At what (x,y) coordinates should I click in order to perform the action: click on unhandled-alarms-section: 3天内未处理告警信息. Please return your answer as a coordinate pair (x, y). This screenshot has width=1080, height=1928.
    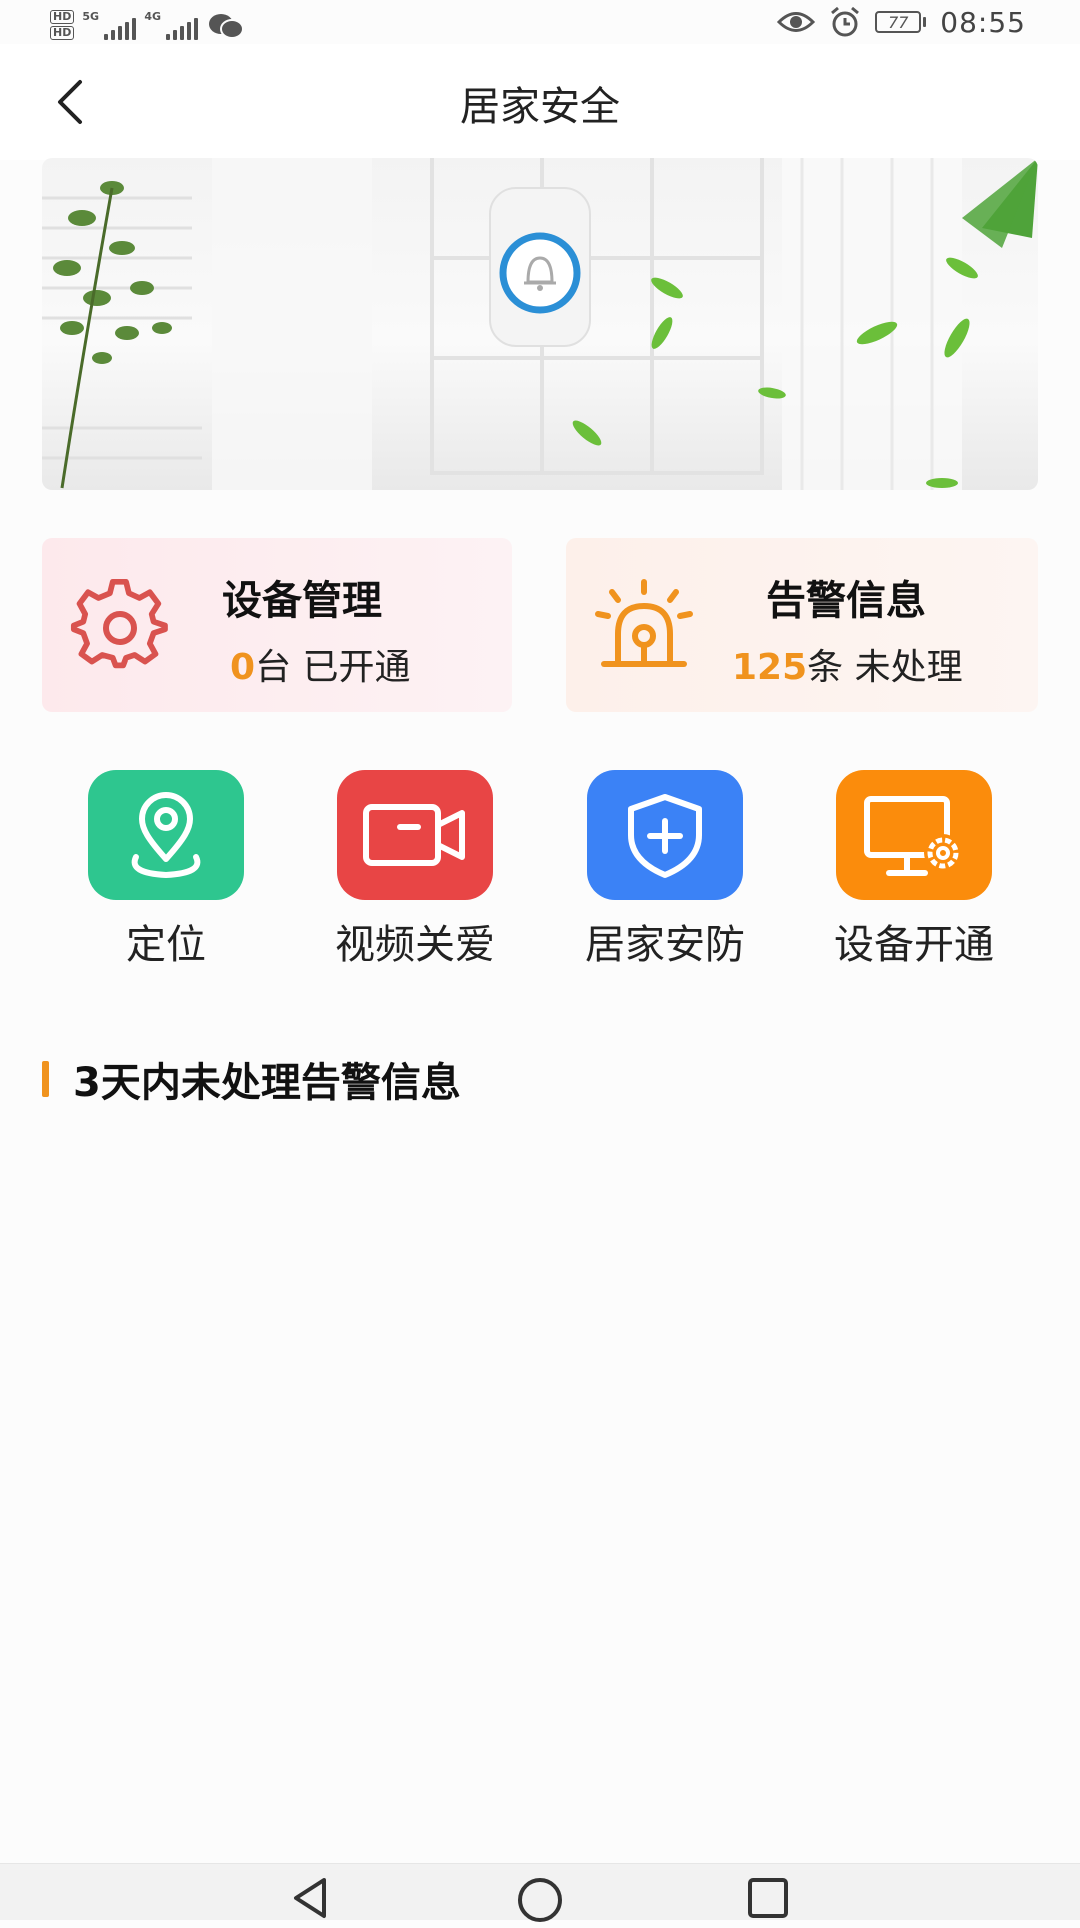
    Looking at the image, I should click on (251, 1079).